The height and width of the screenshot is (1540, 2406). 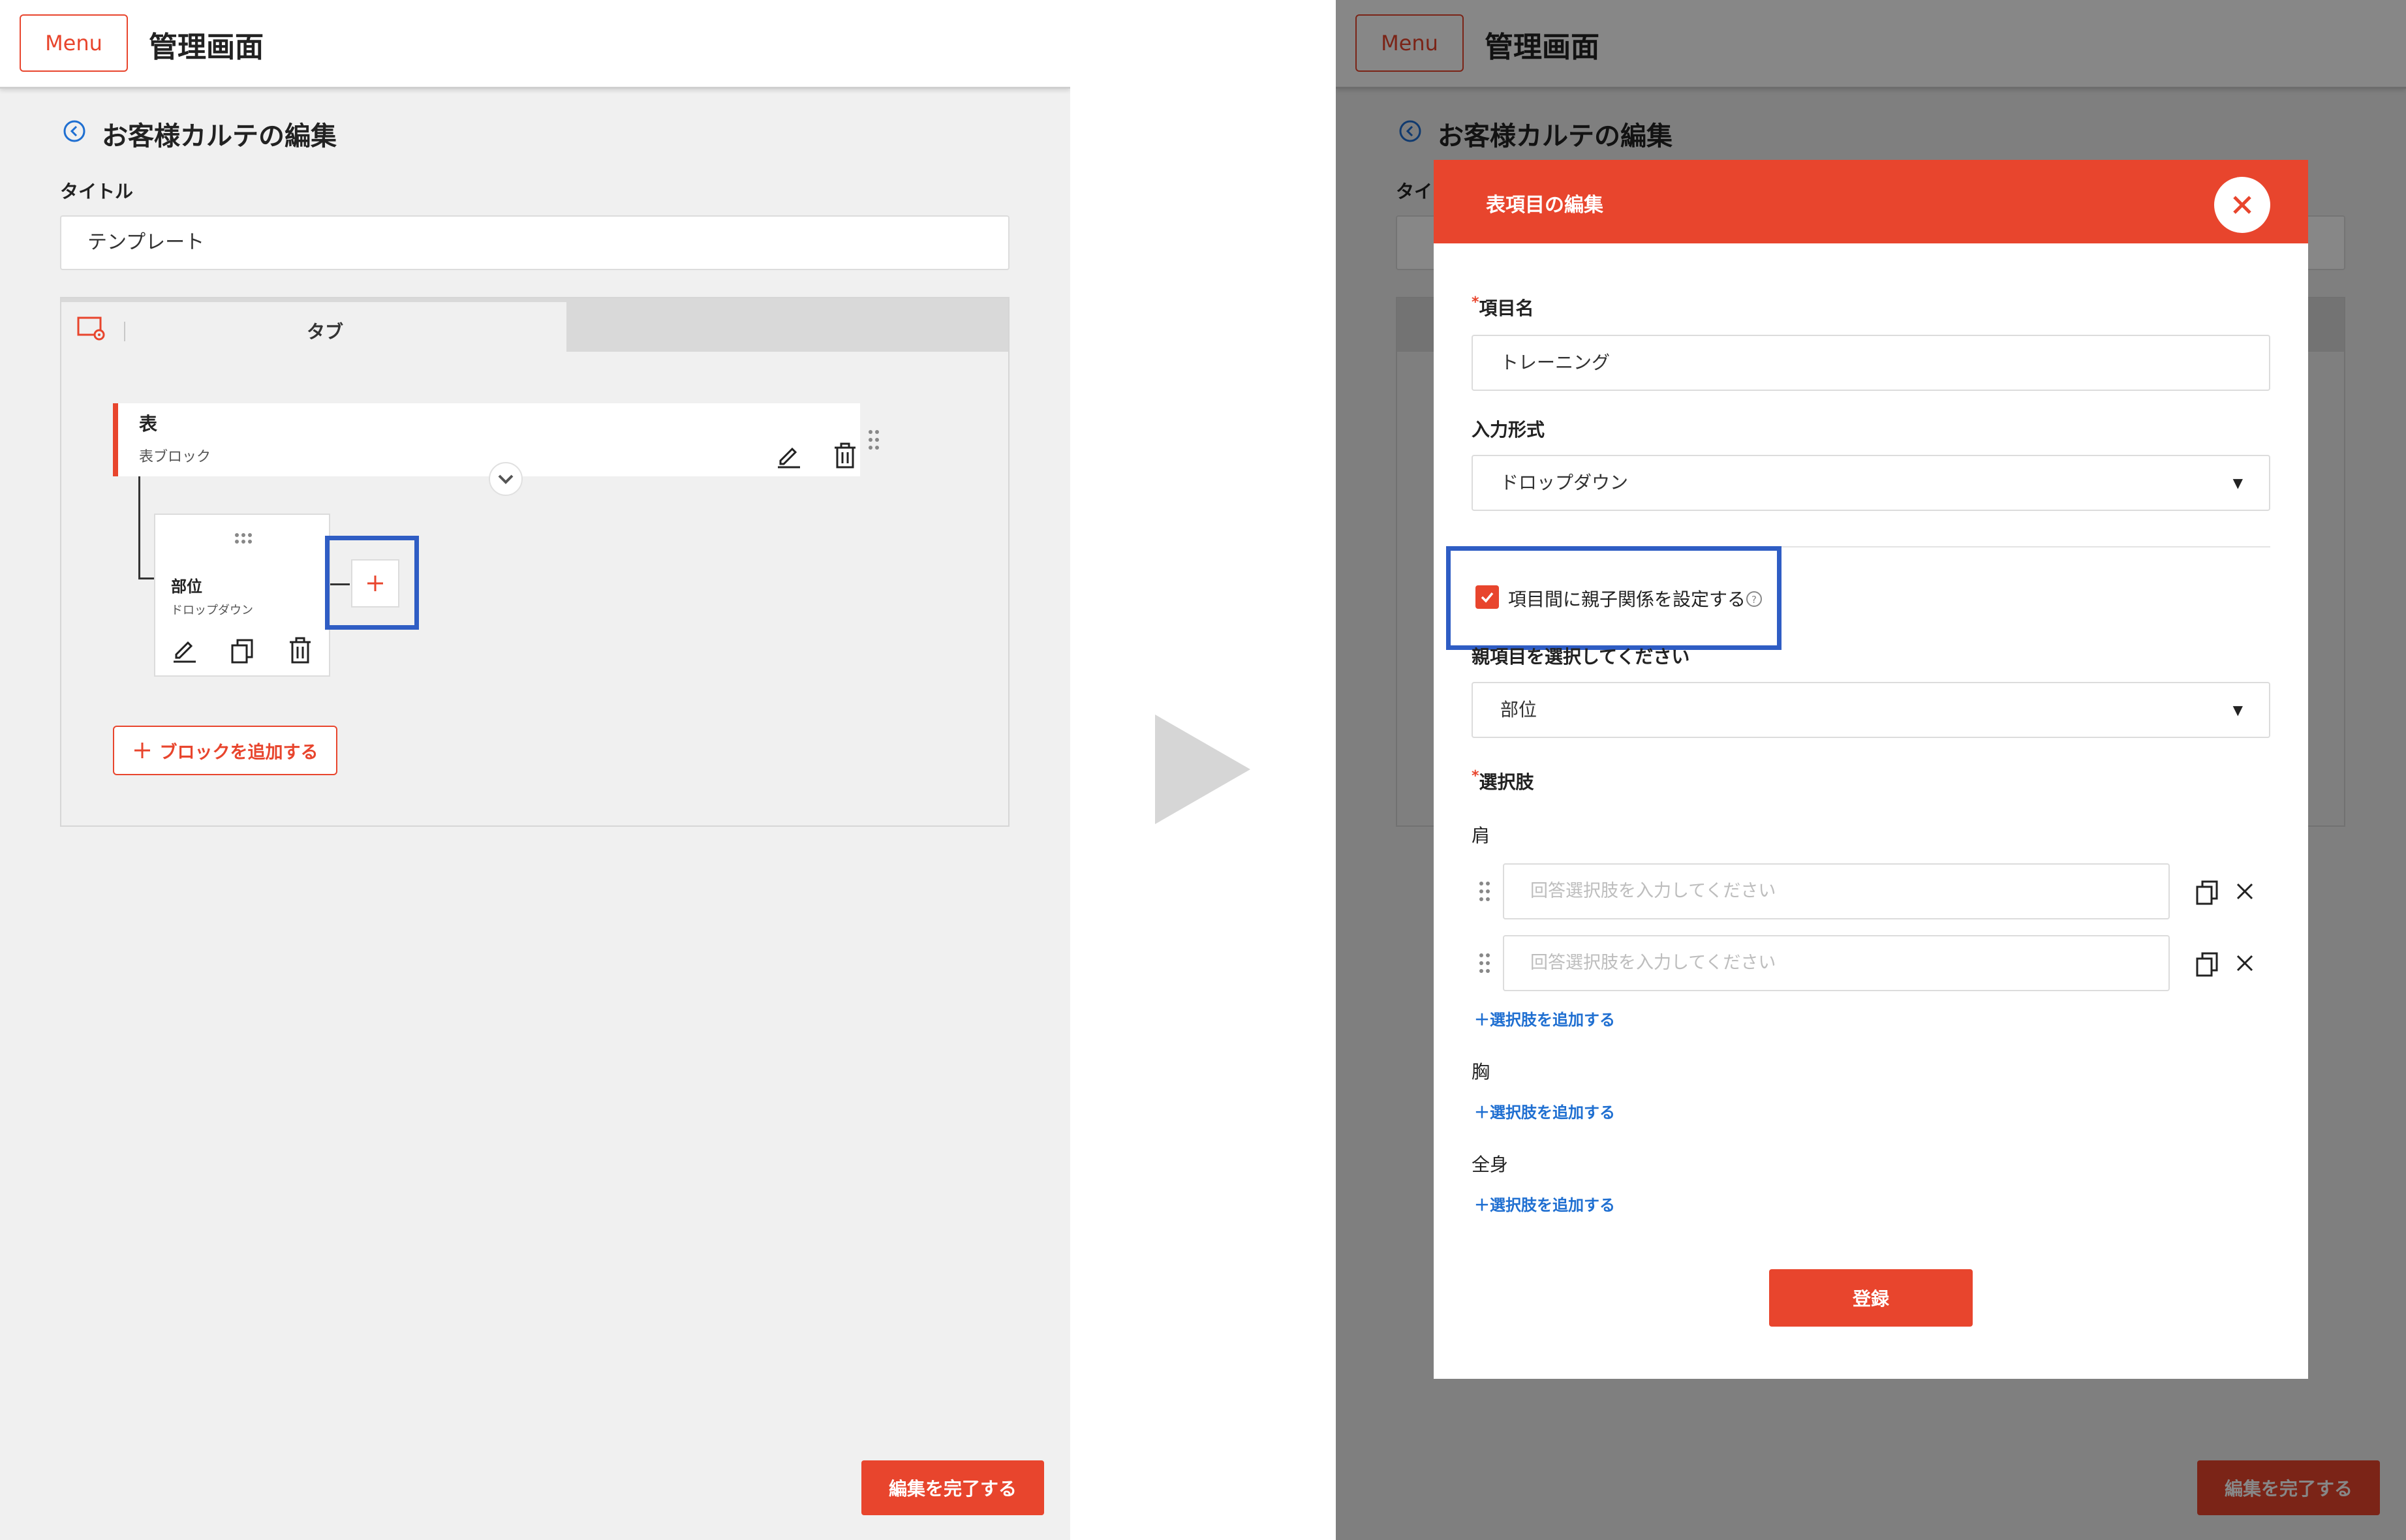 What do you see at coordinates (535, 562) in the screenshot?
I see `template-editor-card: タブ 表 表ブロック 部位 ドロップダウン ブロックを追加する` at bounding box center [535, 562].